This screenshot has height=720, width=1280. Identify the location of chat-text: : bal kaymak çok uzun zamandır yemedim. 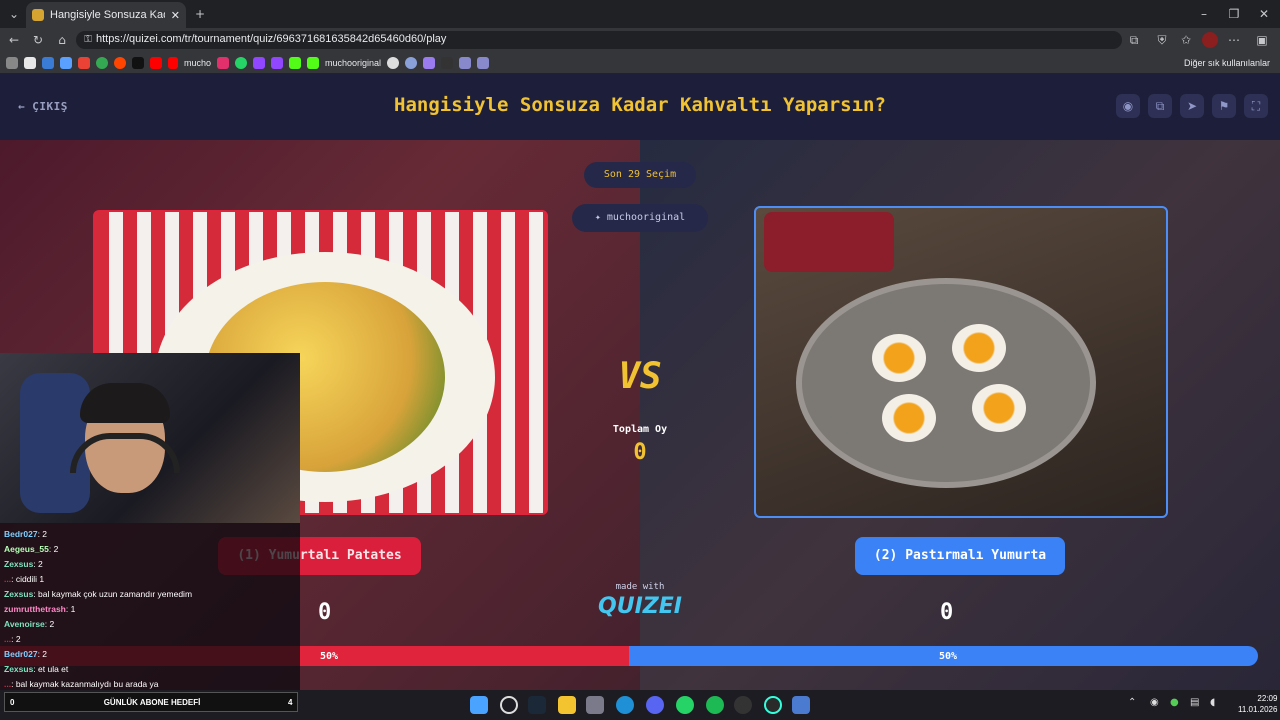
(113, 594).